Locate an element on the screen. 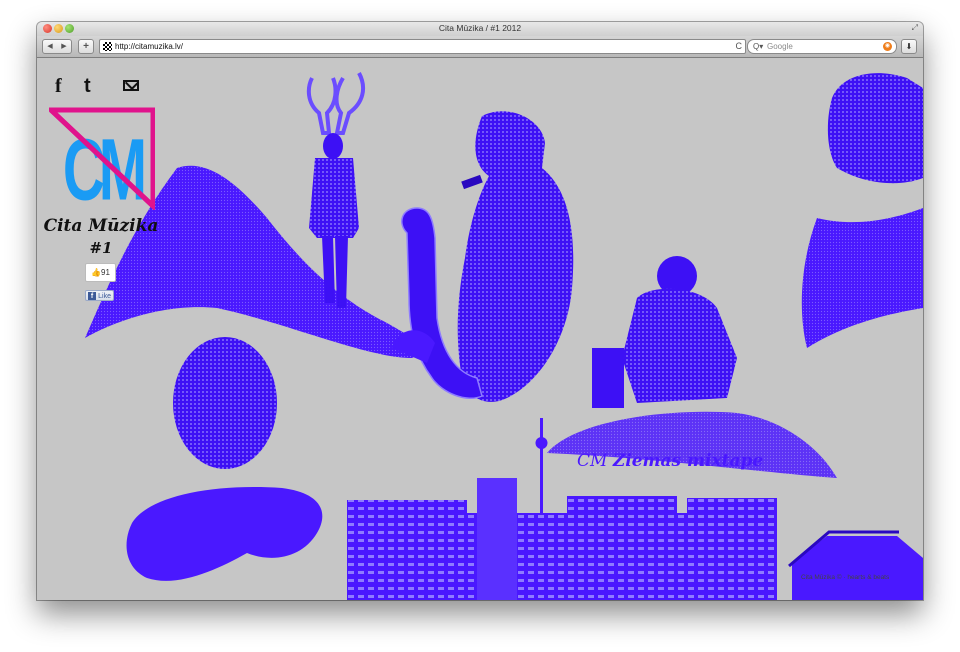 The image size is (960, 652). issue-number: #1 is located at coordinates (101, 248).